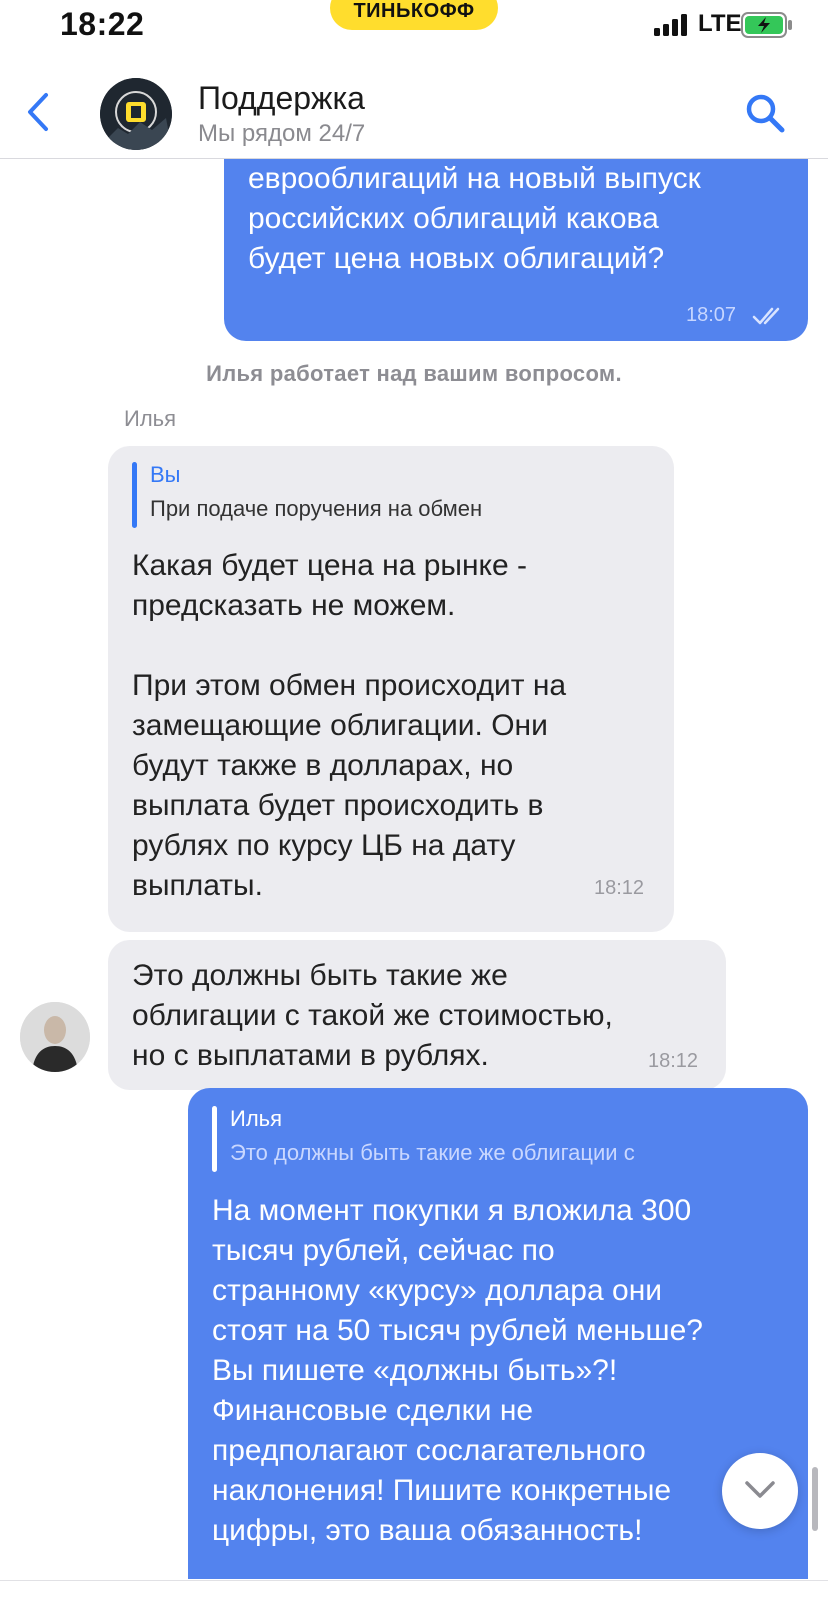  I want to click on quote-author: Вы, so click(165, 474).